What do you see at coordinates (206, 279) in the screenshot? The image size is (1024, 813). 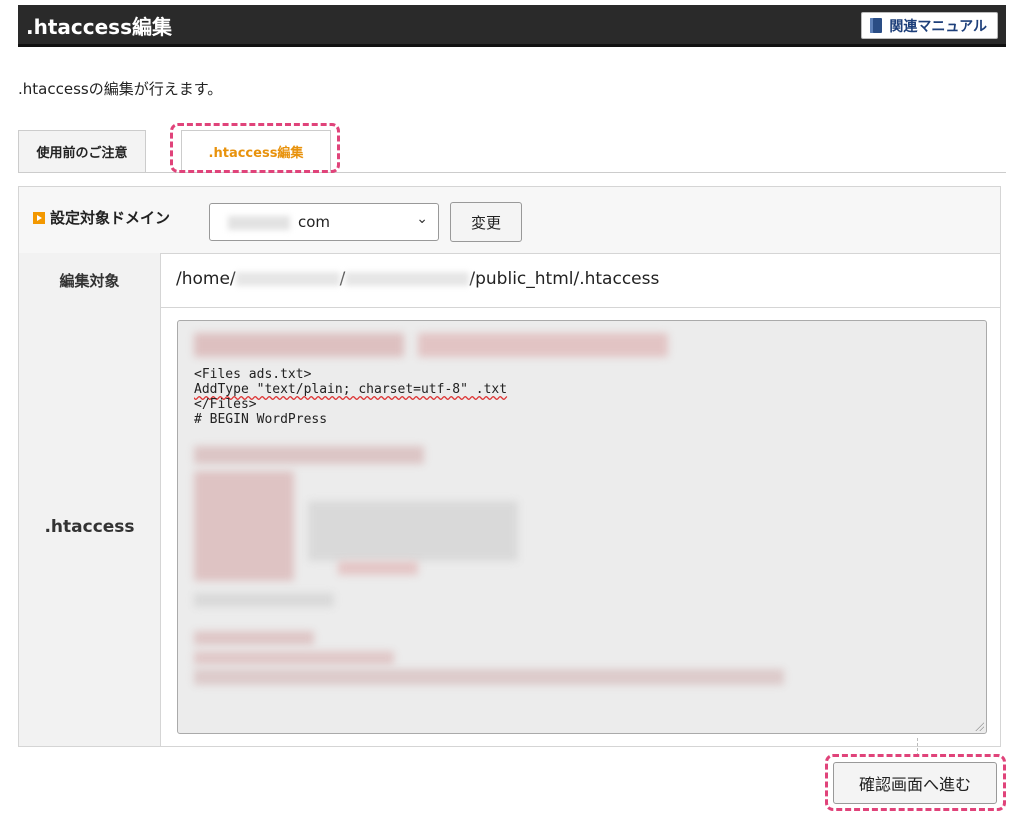 I see `path-prefix: /home/` at bounding box center [206, 279].